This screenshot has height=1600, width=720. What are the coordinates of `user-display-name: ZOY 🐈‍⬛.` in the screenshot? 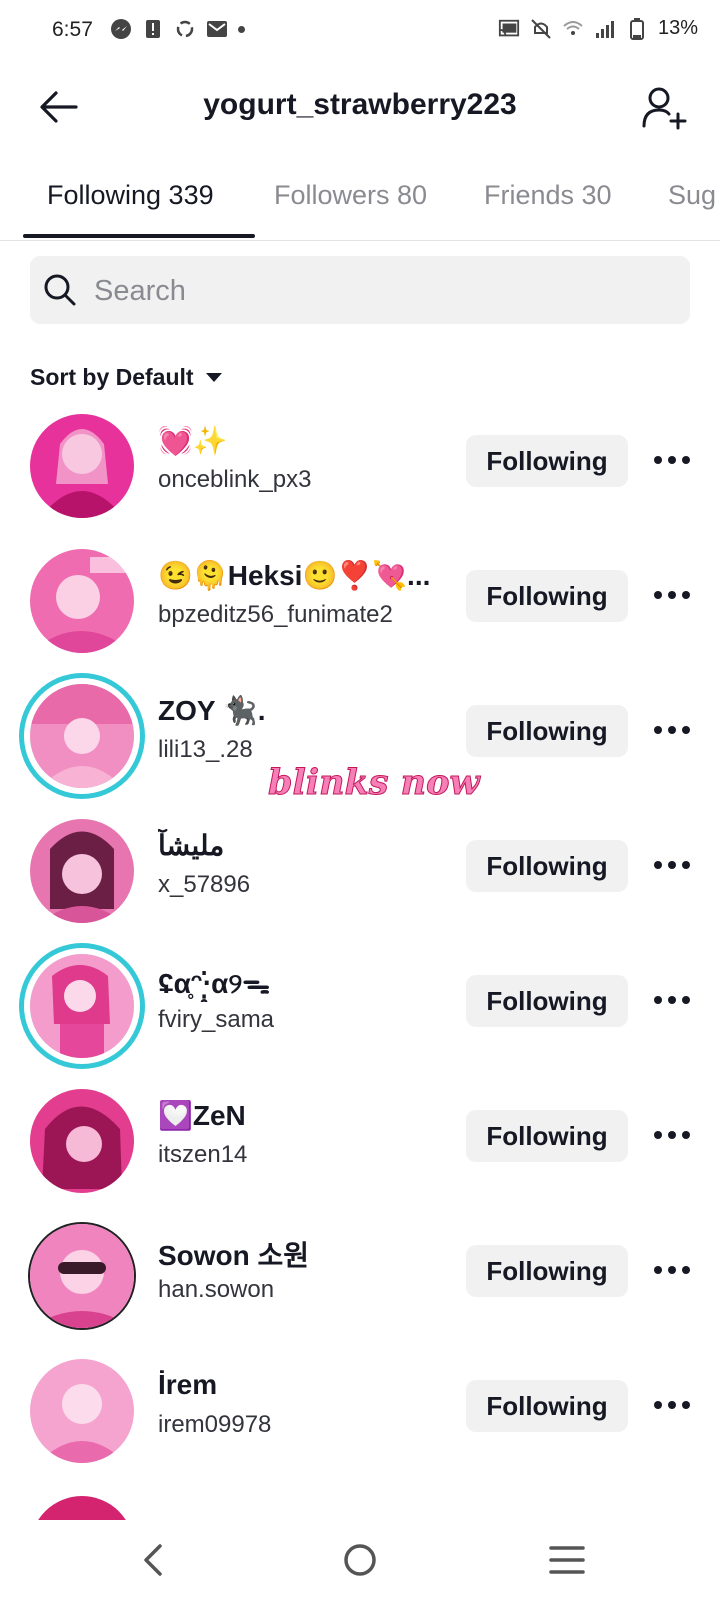 It's located at (212, 710).